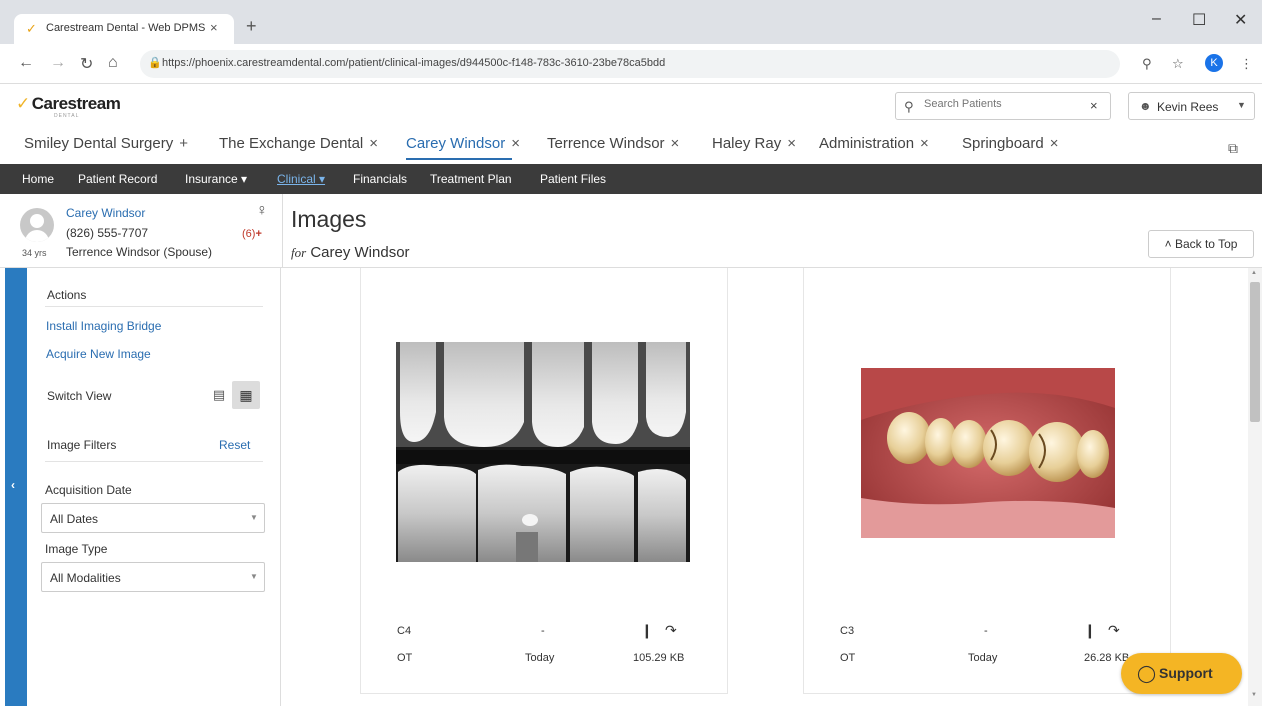 The image size is (1262, 706). What do you see at coordinates (1094, 105) in the screenshot?
I see `search-clear-icon: ×` at bounding box center [1094, 105].